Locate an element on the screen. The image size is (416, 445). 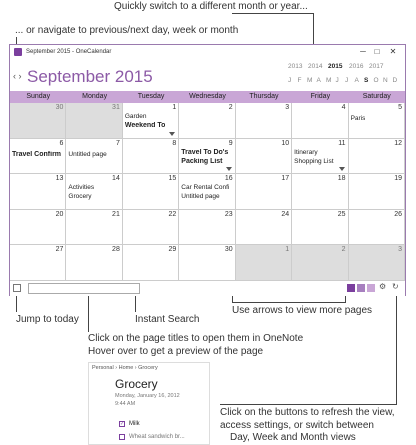
calendar-day-cell: 12 is located at coordinates (376, 156).